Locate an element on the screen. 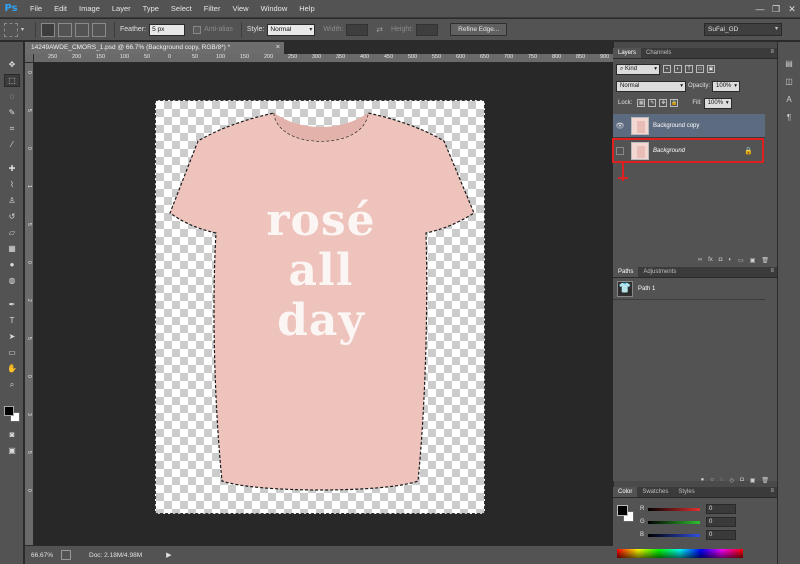 The width and height of the screenshot is (800, 564). anti-alias-checkbox is located at coordinates (197, 29).